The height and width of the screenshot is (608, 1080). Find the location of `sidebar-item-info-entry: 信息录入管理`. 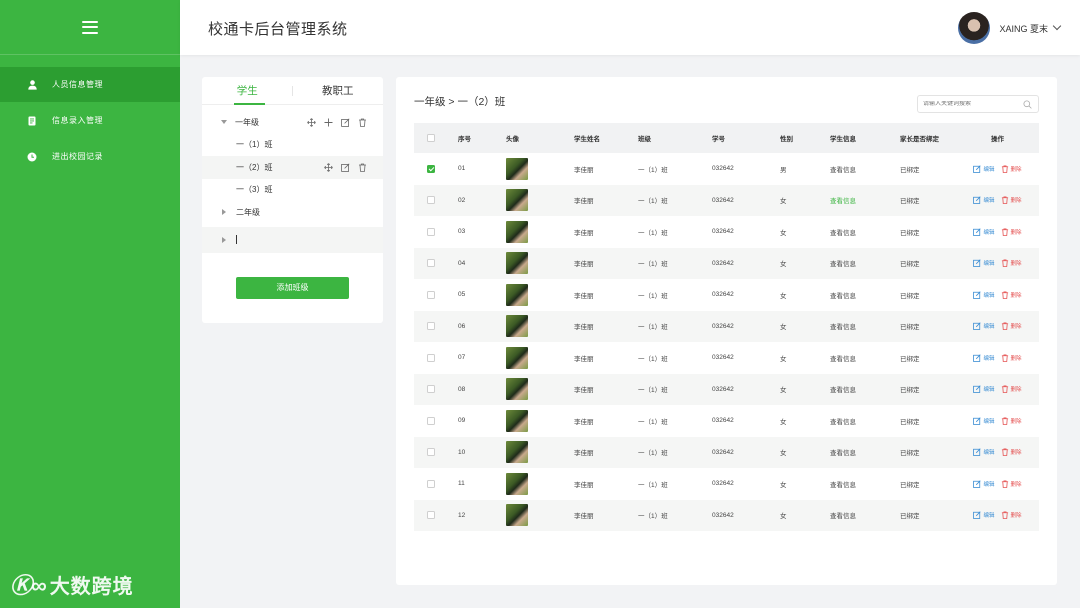

sidebar-item-info-entry: 信息录入管理 is located at coordinates (90, 120).